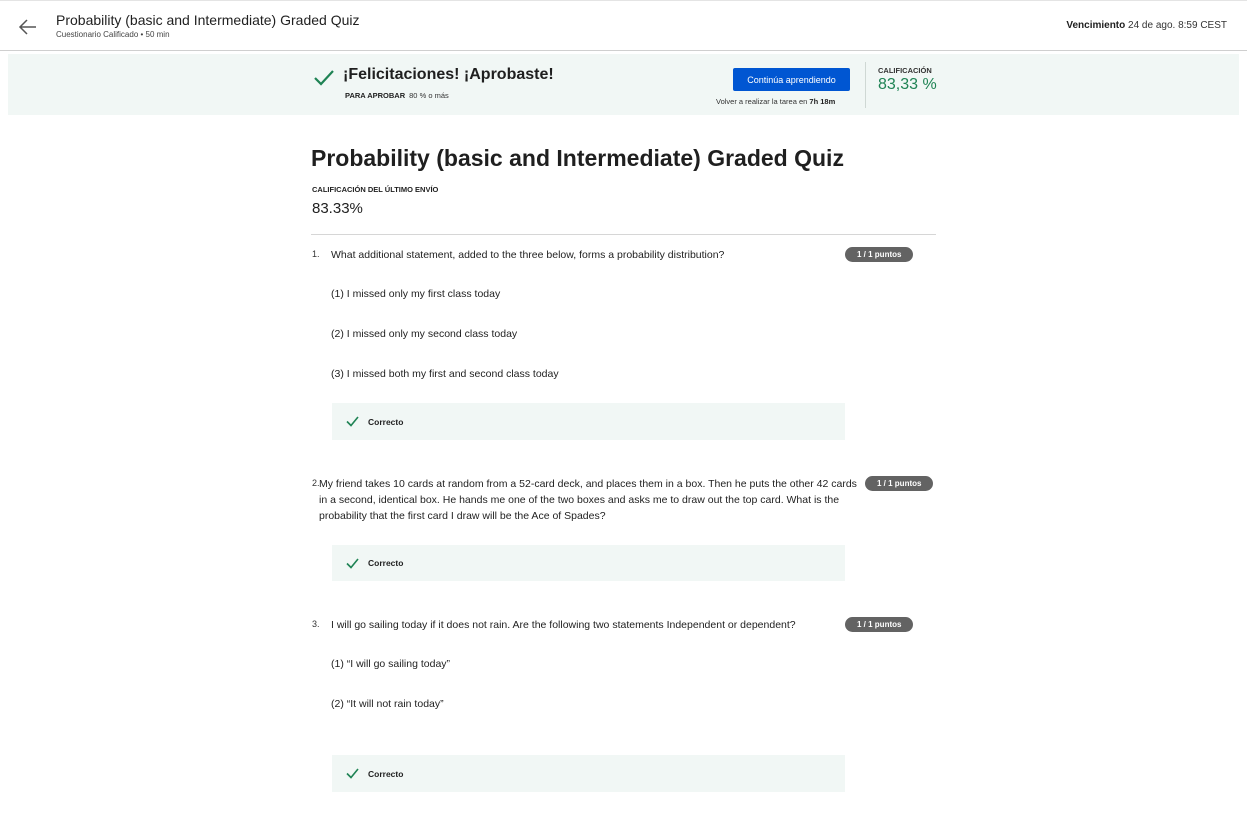 Image resolution: width=1247 pixels, height=816 pixels. Describe the element at coordinates (337, 208) in the screenshot. I see `last-submission-value: 83.33%` at that location.